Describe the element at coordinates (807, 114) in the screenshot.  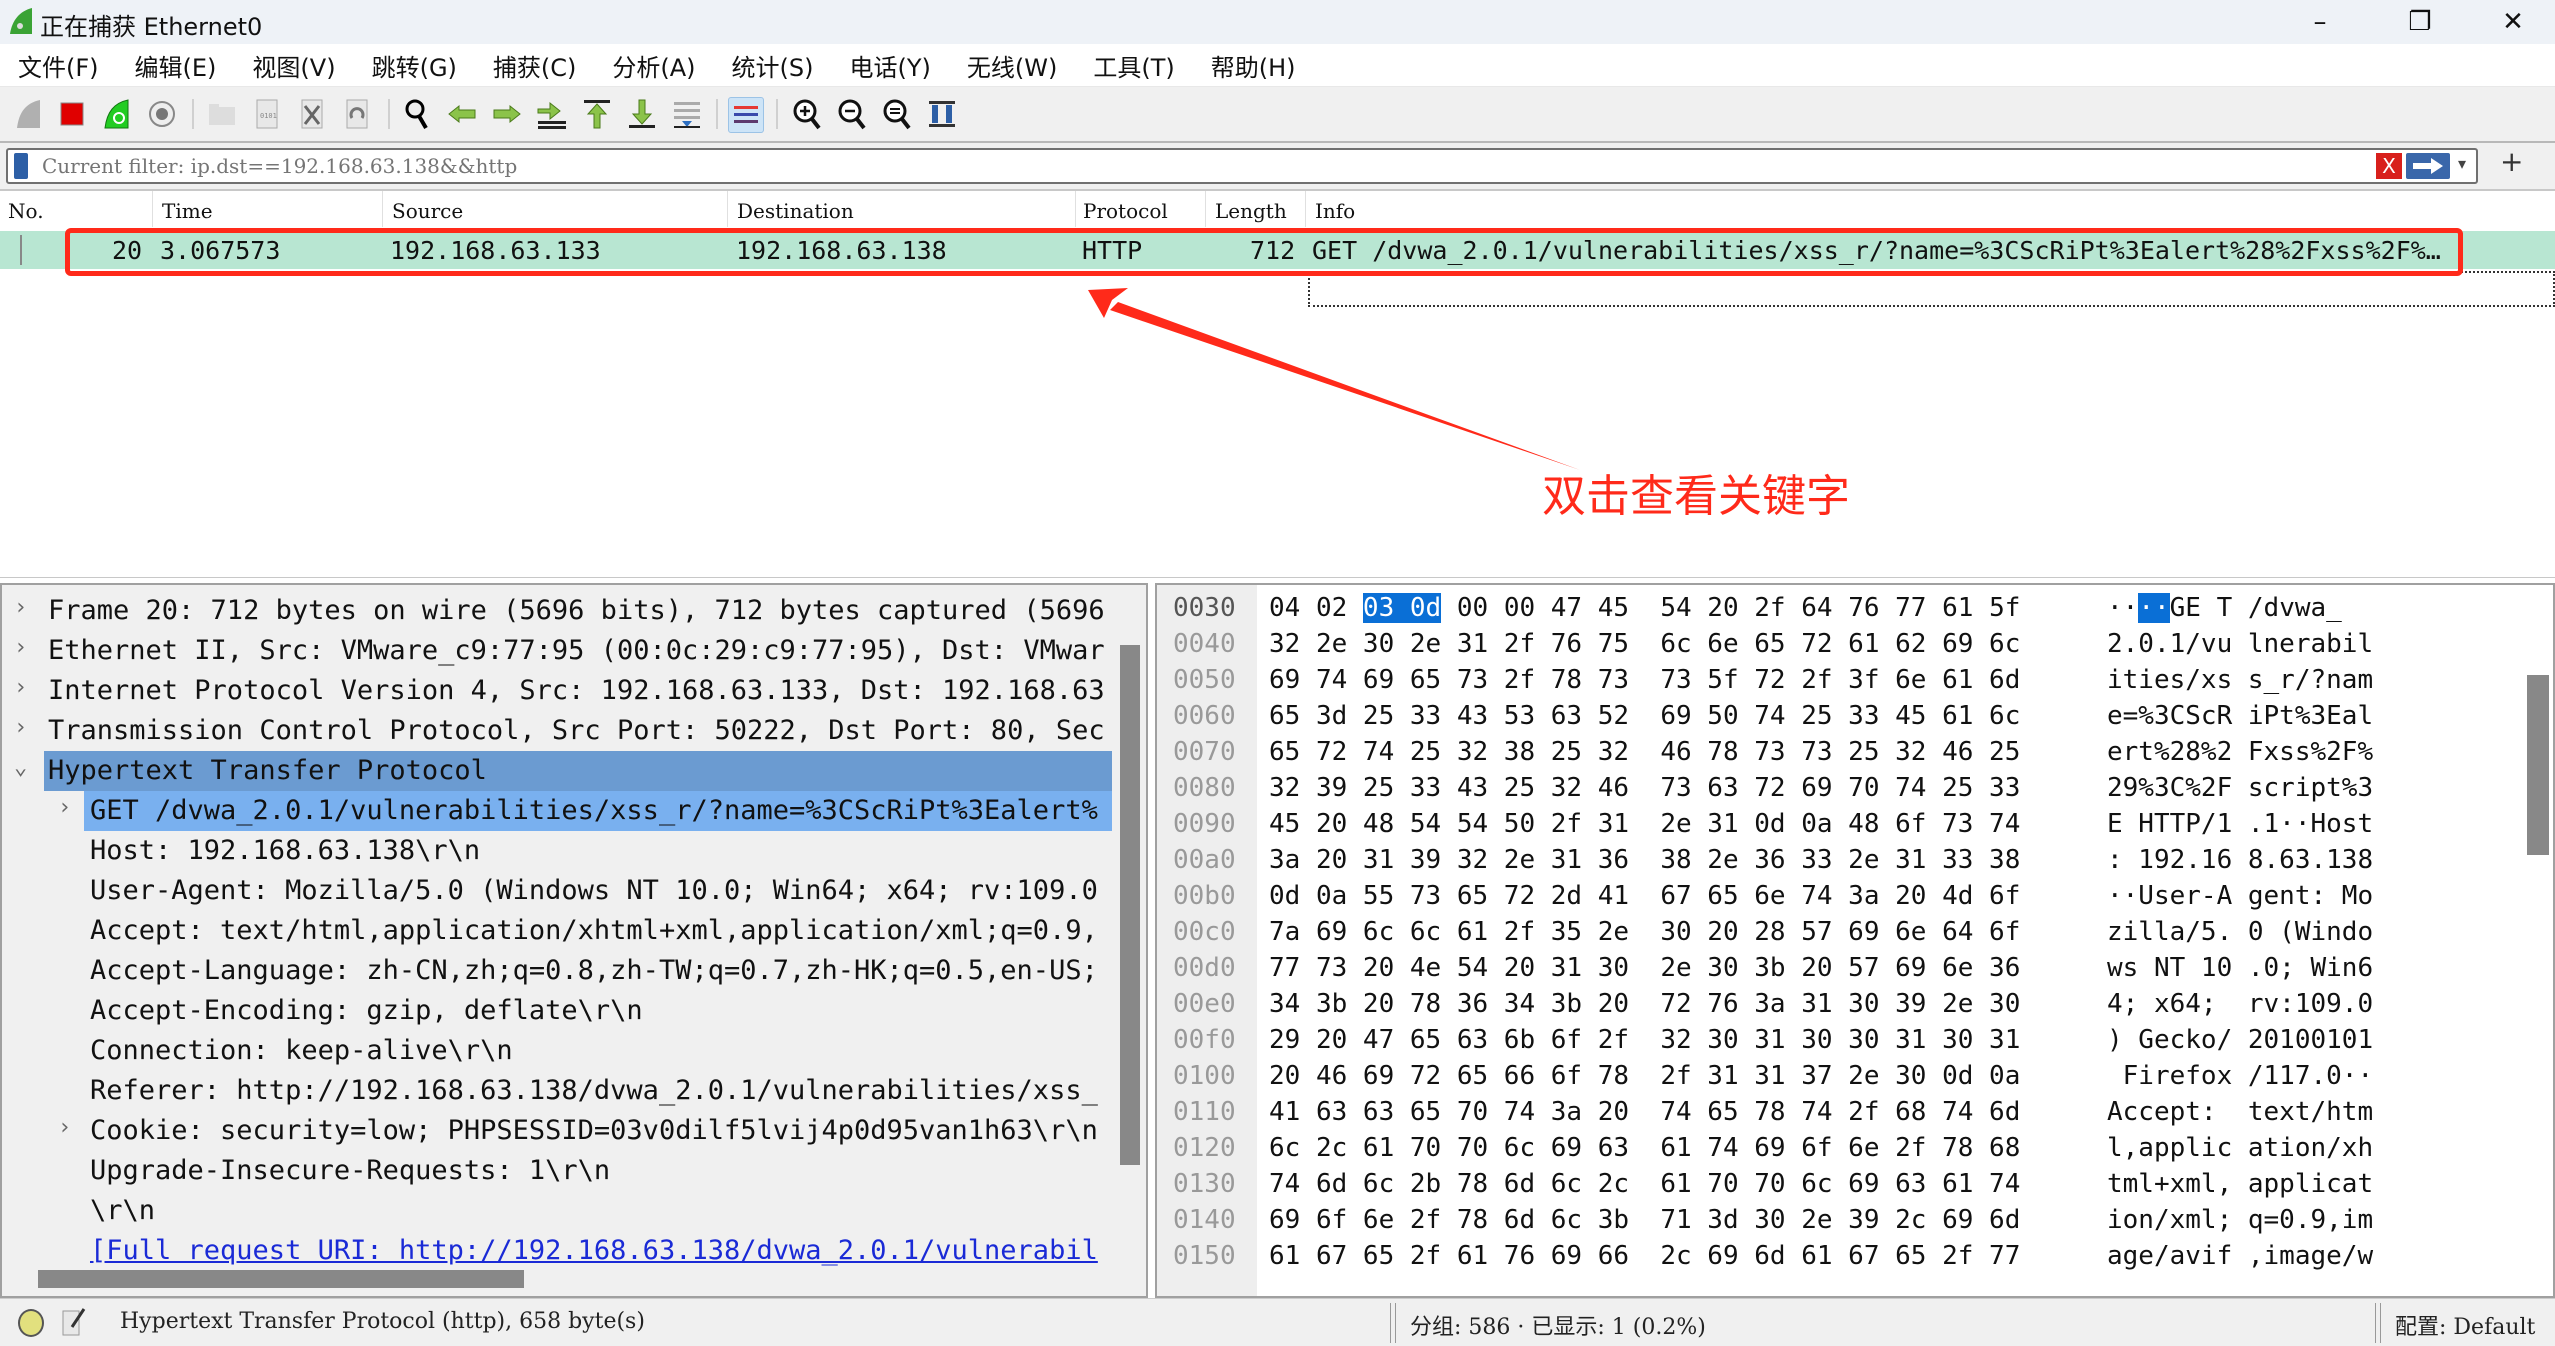
I see `zoom-in-icon` at that location.